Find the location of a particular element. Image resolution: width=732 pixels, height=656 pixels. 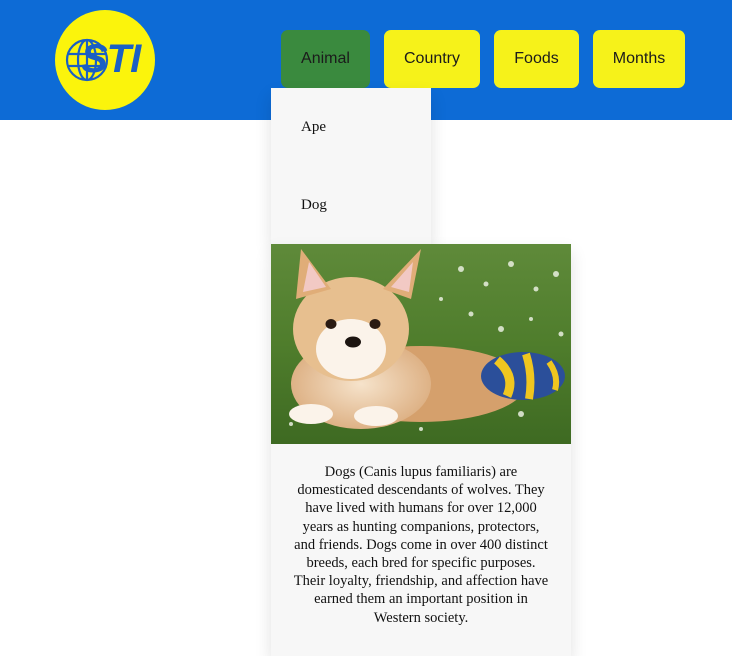

nav-foods-label: Foods is located at coordinates (536, 58).